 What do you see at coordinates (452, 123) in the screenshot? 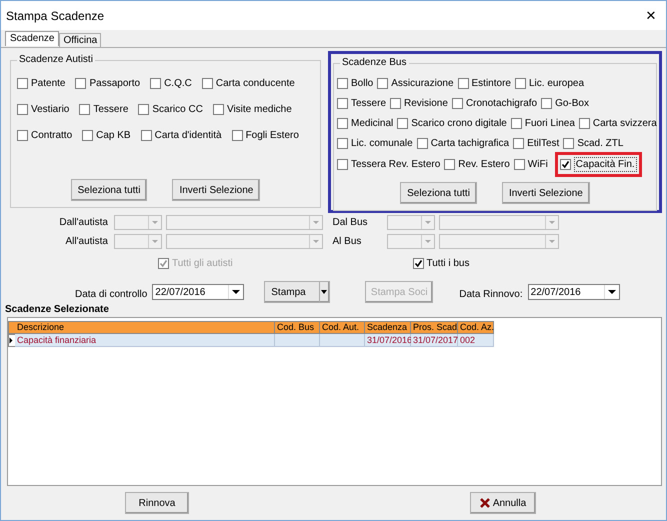
I see `checkbox: Scarico crono digitale` at bounding box center [452, 123].